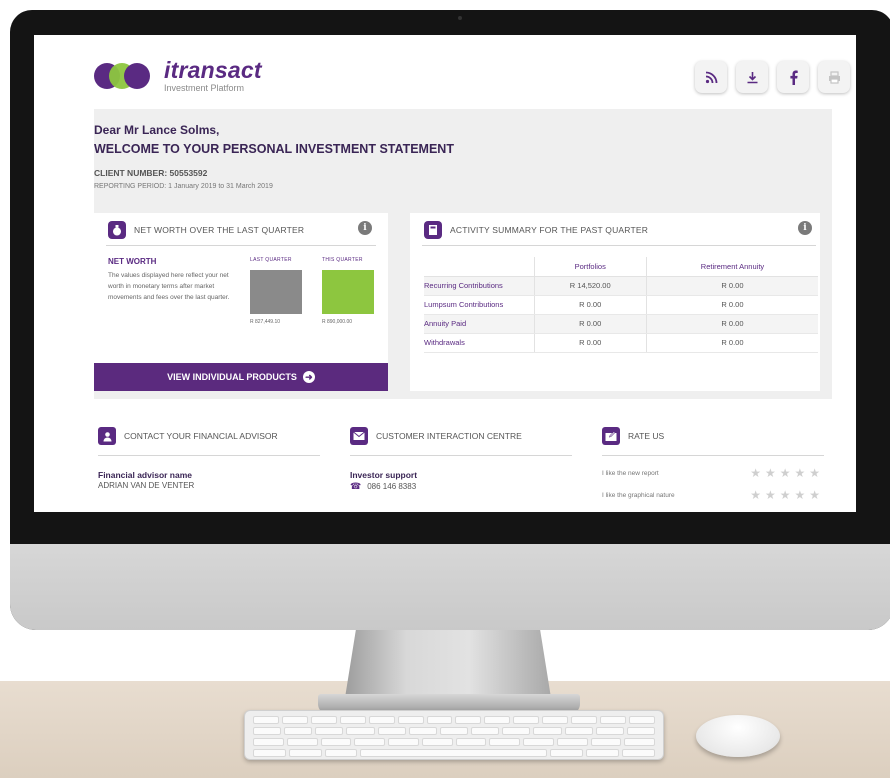  Describe the element at coordinates (638, 495) in the screenshot. I see `rating-statement: I like the graphical nature` at that location.